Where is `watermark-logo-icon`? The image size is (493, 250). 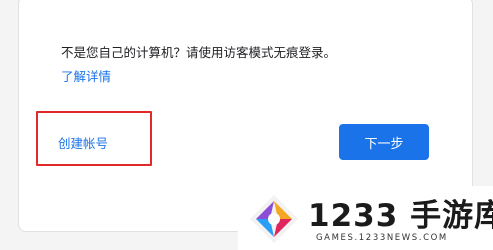 watermark-logo-icon is located at coordinates (274, 219).